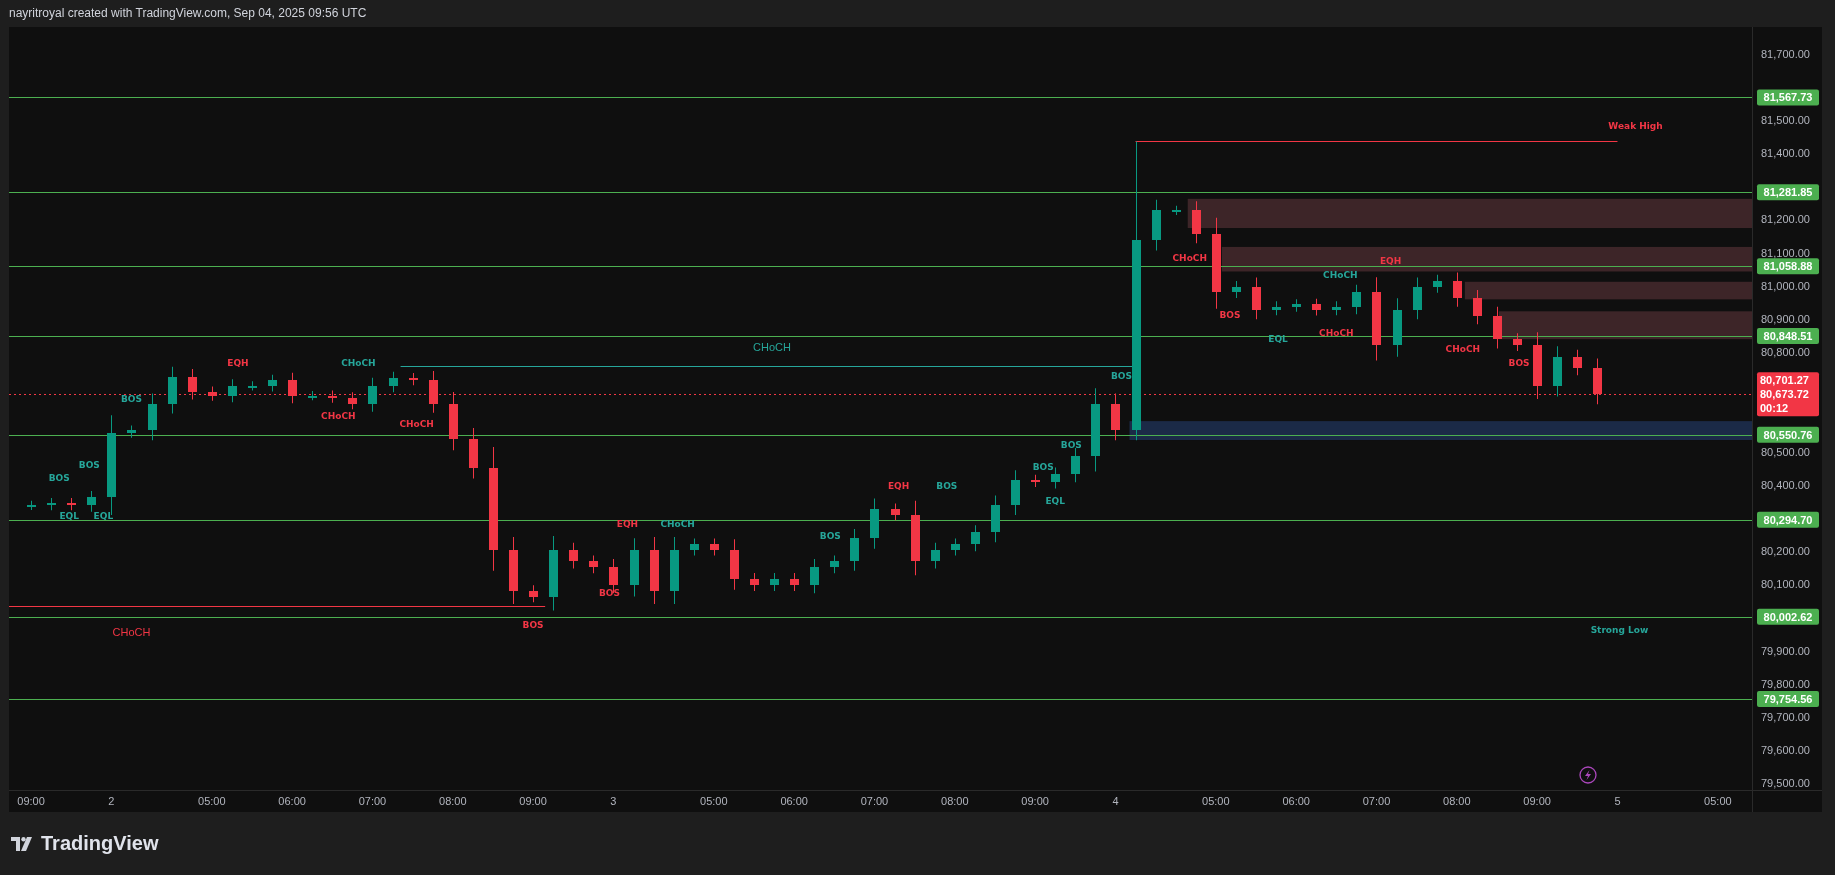 This screenshot has width=1835, height=875. Describe the element at coordinates (1617, 801) in the screenshot. I see `time-axis-label: 5` at that location.